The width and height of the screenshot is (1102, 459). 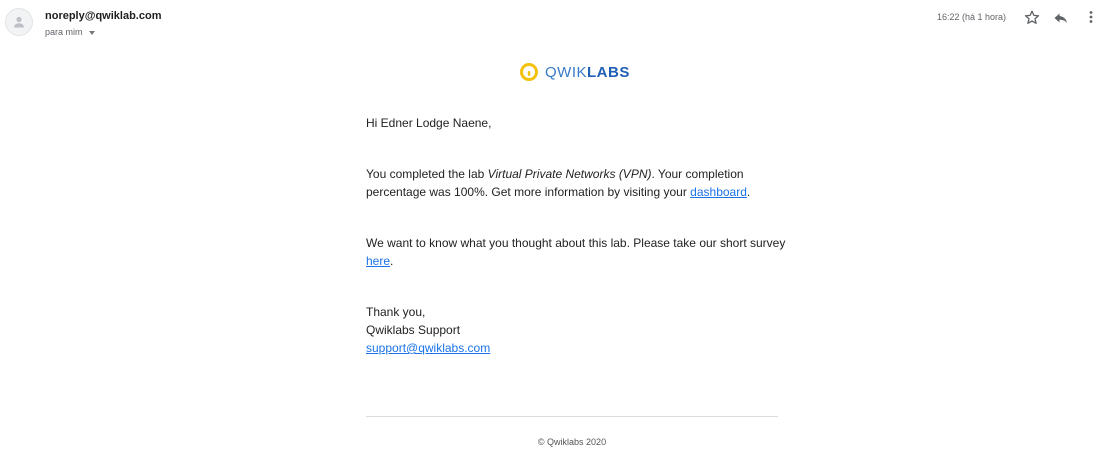 I want to click on logo-prefix: QWIK, so click(x=566, y=72).